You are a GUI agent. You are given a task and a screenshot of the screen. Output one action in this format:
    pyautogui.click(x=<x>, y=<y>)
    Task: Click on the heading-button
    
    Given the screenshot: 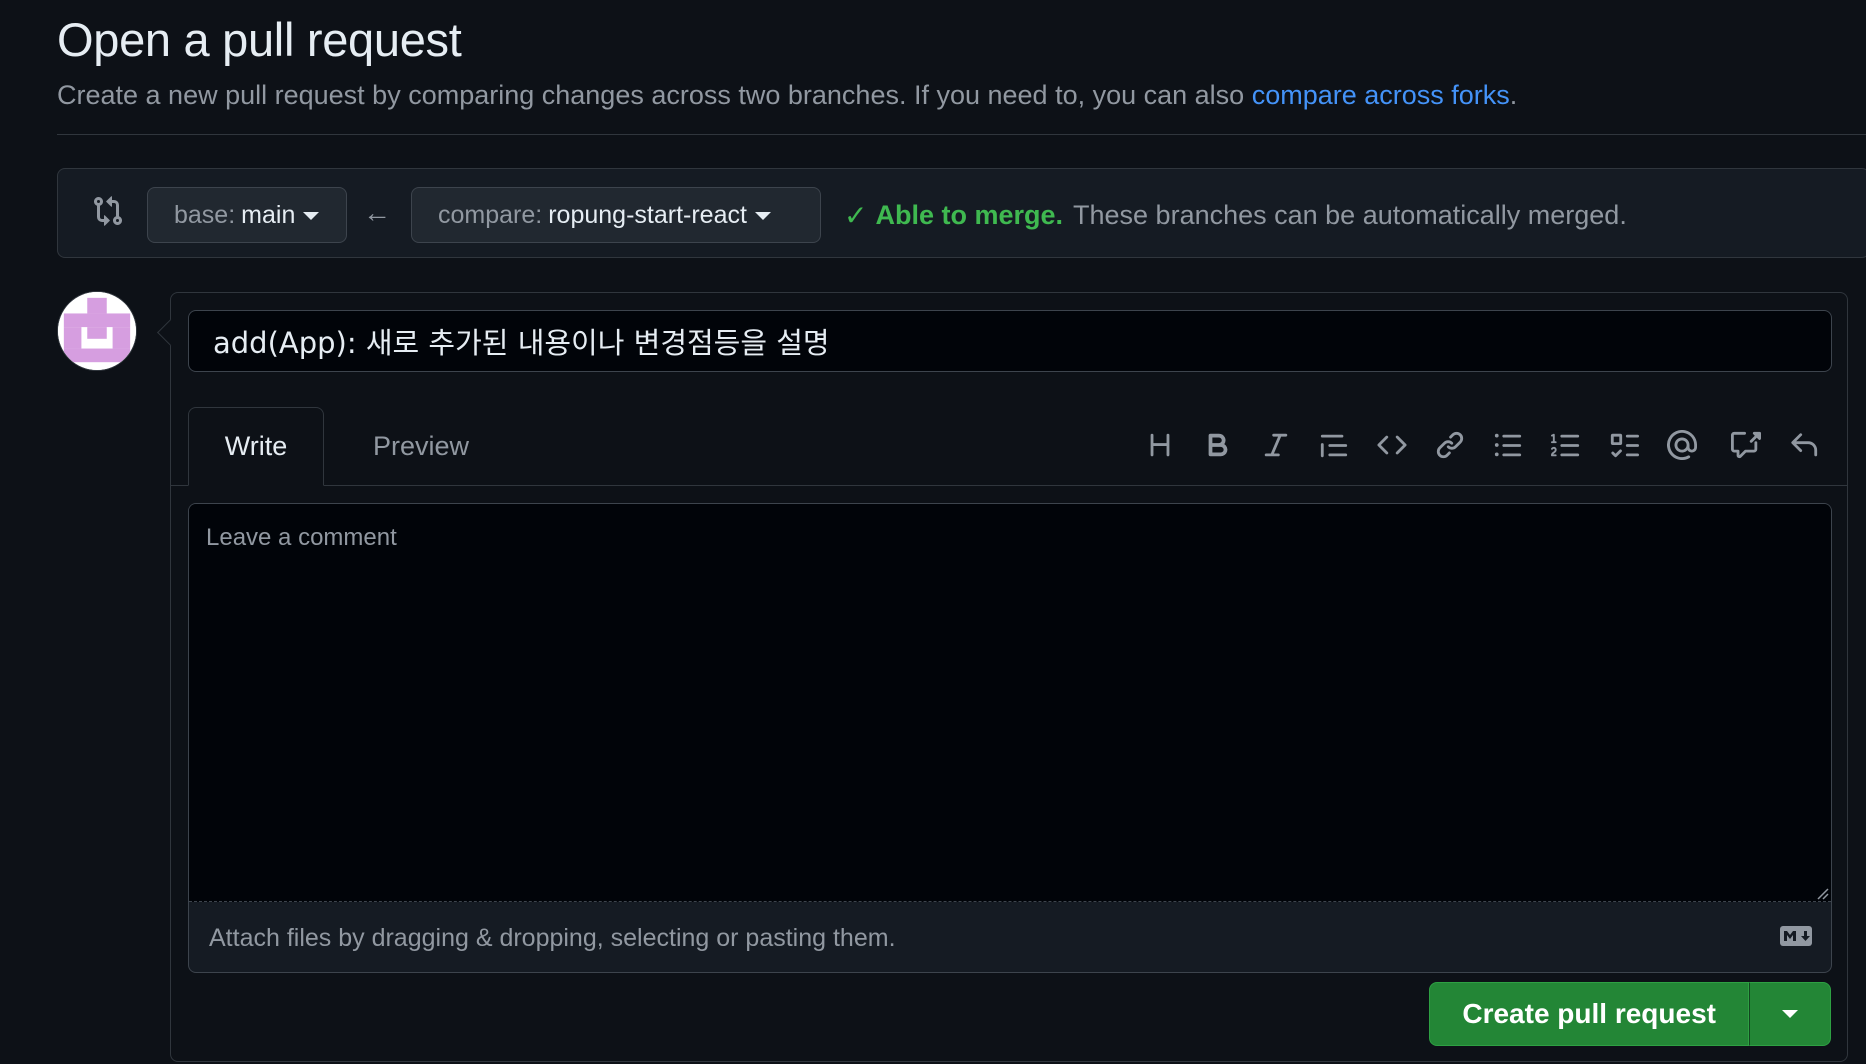 What is the action you would take?
    pyautogui.click(x=1160, y=445)
    